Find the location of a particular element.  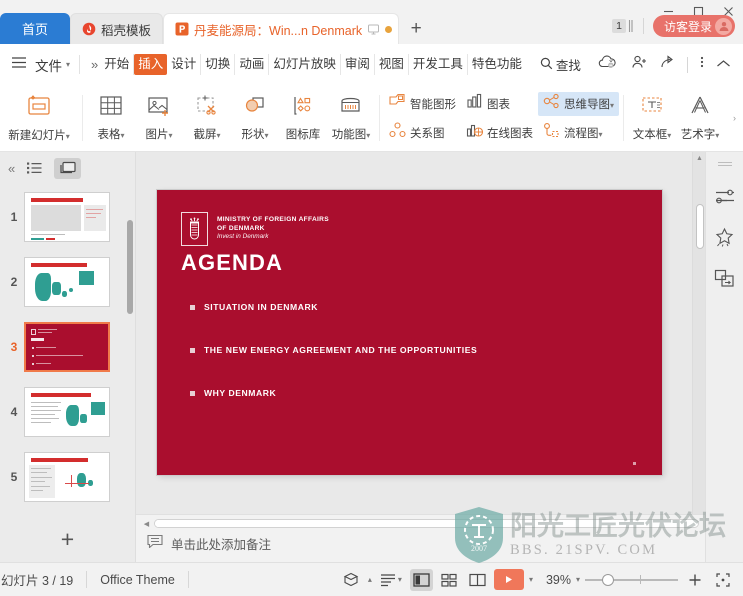

smart-art-label: 智能图形 is located at coordinates (433, 104).